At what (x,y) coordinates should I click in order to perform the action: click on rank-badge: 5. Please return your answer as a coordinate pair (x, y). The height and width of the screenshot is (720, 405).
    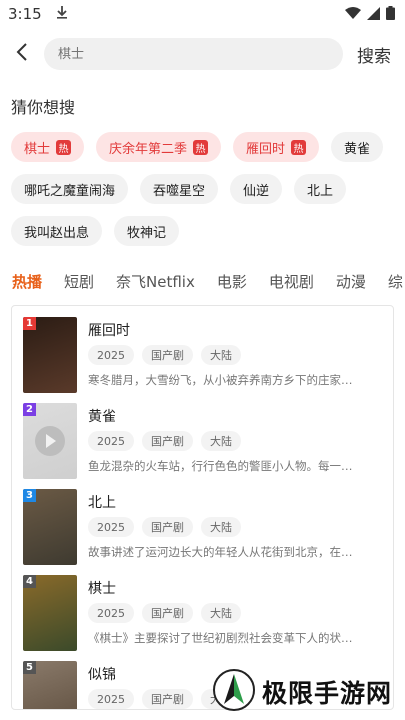
    Looking at the image, I should click on (29, 667).